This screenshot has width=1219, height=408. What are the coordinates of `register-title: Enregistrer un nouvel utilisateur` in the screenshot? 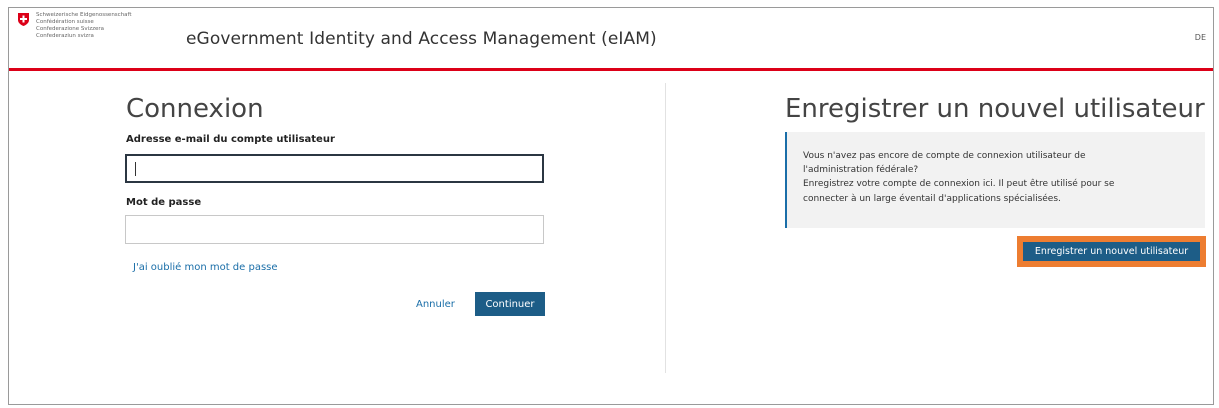 It's located at (995, 109).